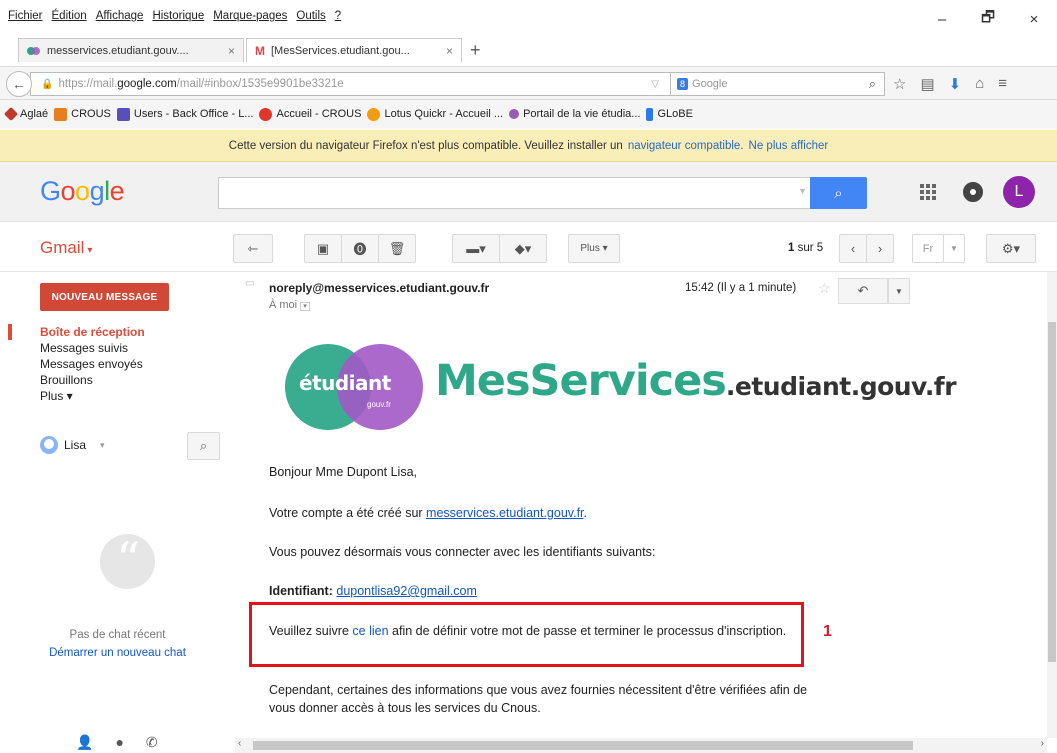  Describe the element at coordinates (123, 114) in the screenshot. I see `bookmark-icon` at that location.